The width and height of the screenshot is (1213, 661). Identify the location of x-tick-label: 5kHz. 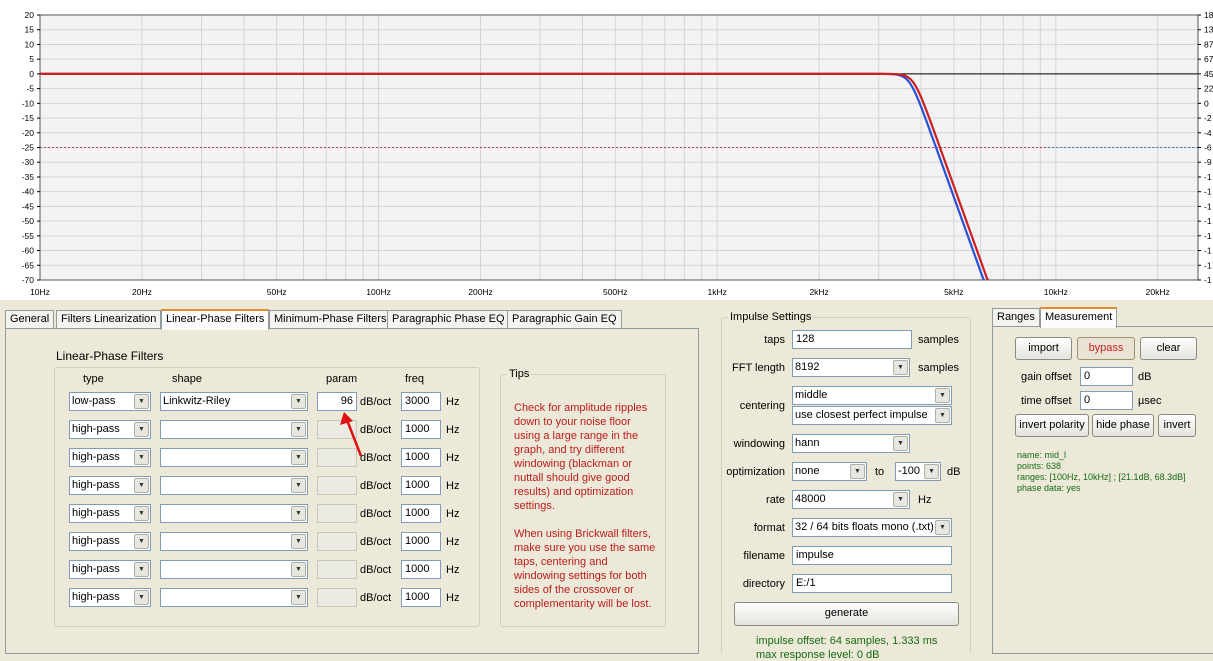
(953, 292).